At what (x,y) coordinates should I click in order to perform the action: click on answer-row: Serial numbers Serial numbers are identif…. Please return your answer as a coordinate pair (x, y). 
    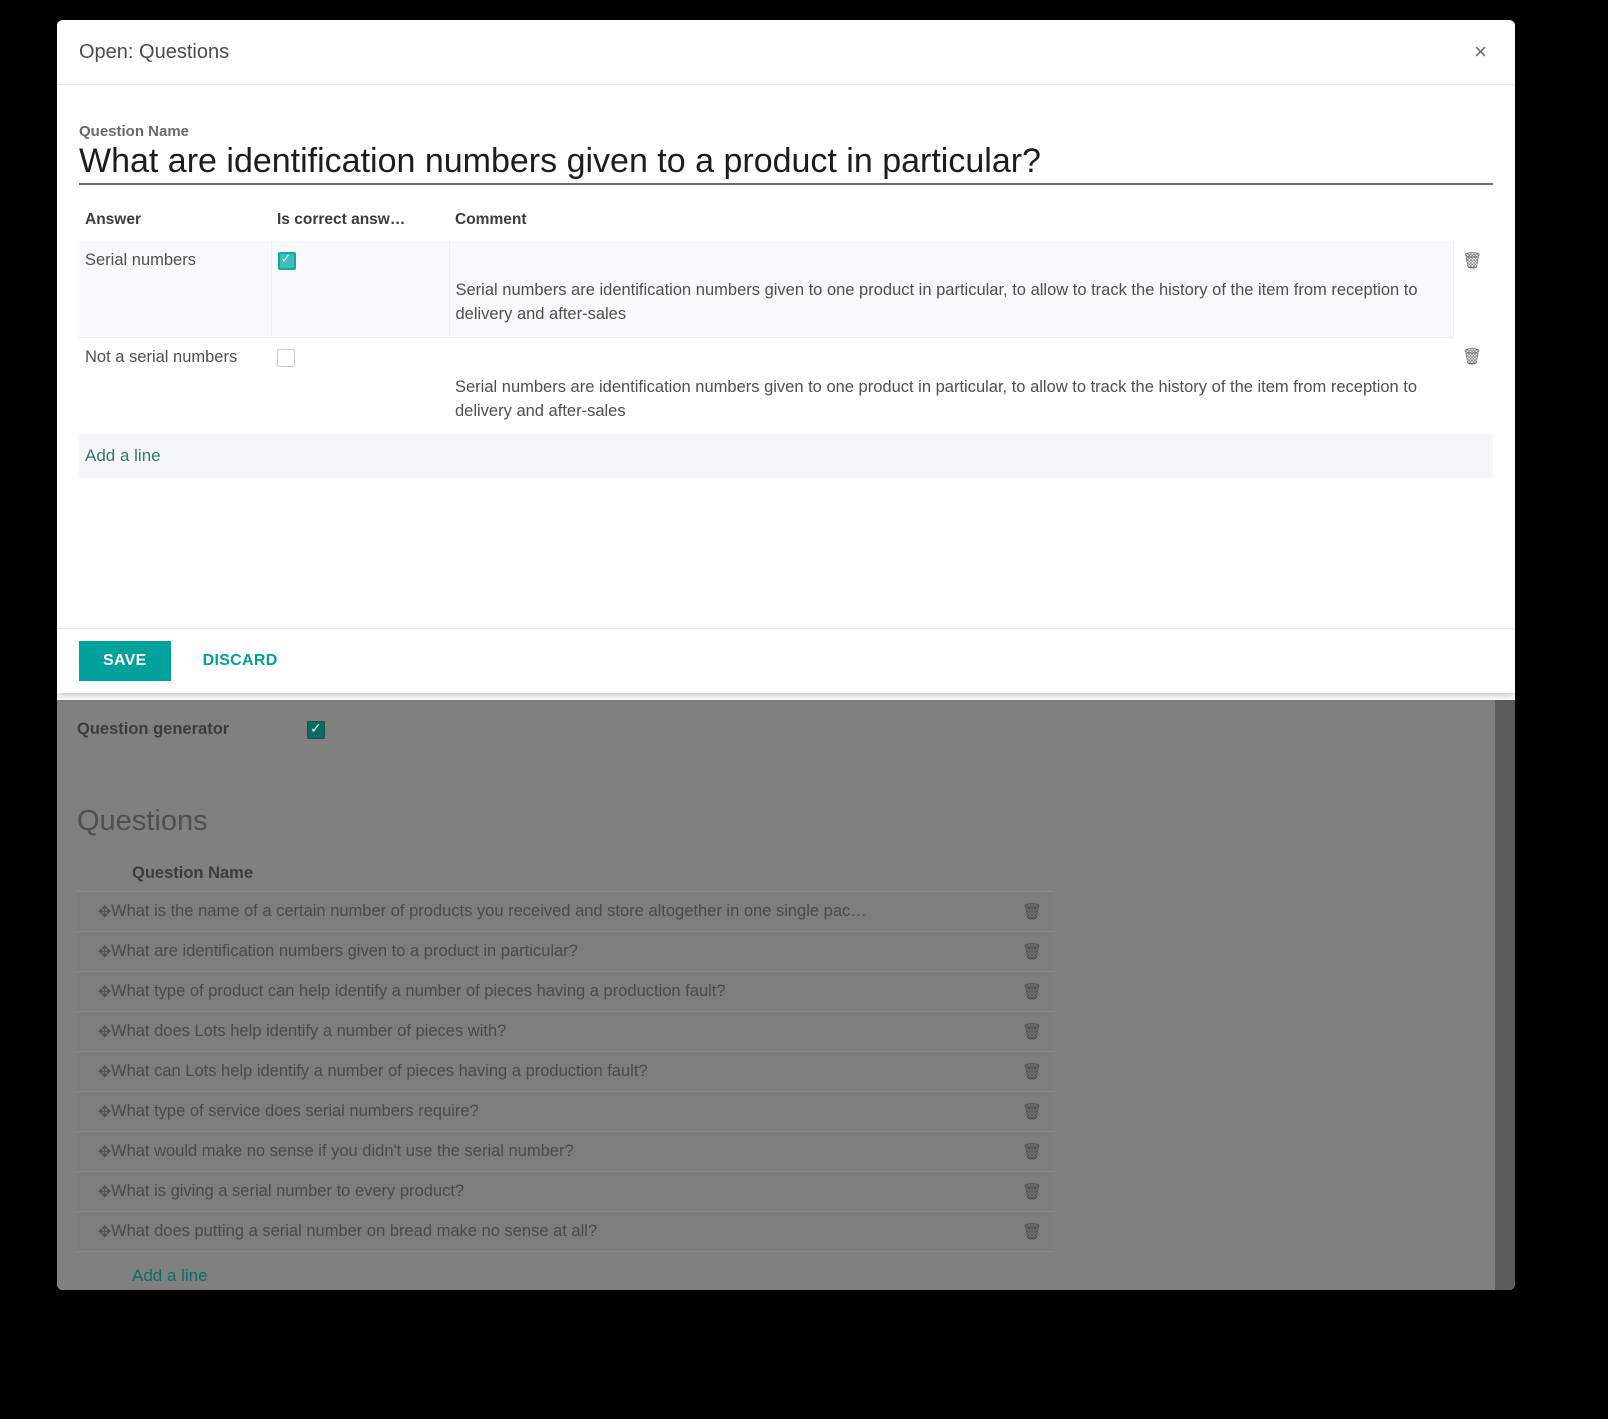
    Looking at the image, I should click on (786, 289).